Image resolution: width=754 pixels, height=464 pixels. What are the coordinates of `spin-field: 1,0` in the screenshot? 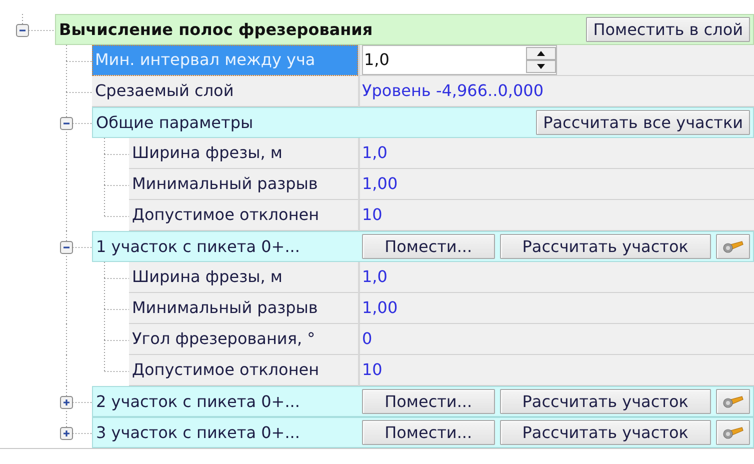 It's located at (459, 60).